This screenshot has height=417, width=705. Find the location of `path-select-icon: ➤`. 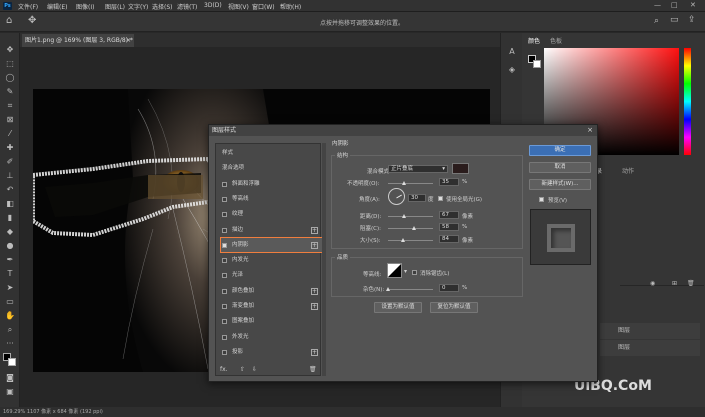

path-select-icon: ➤ is located at coordinates (10, 288).